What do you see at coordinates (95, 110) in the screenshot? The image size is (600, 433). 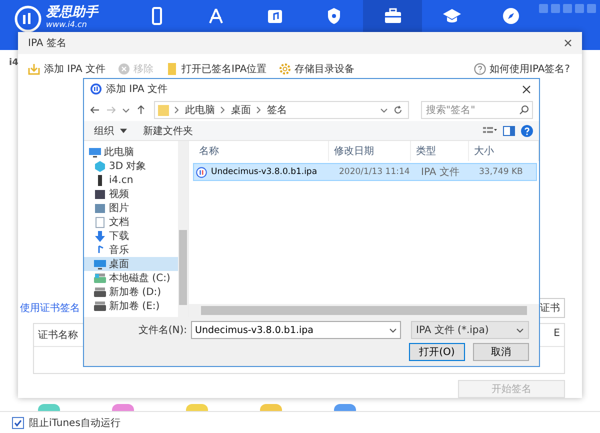 I see `back-arrow-icon` at bounding box center [95, 110].